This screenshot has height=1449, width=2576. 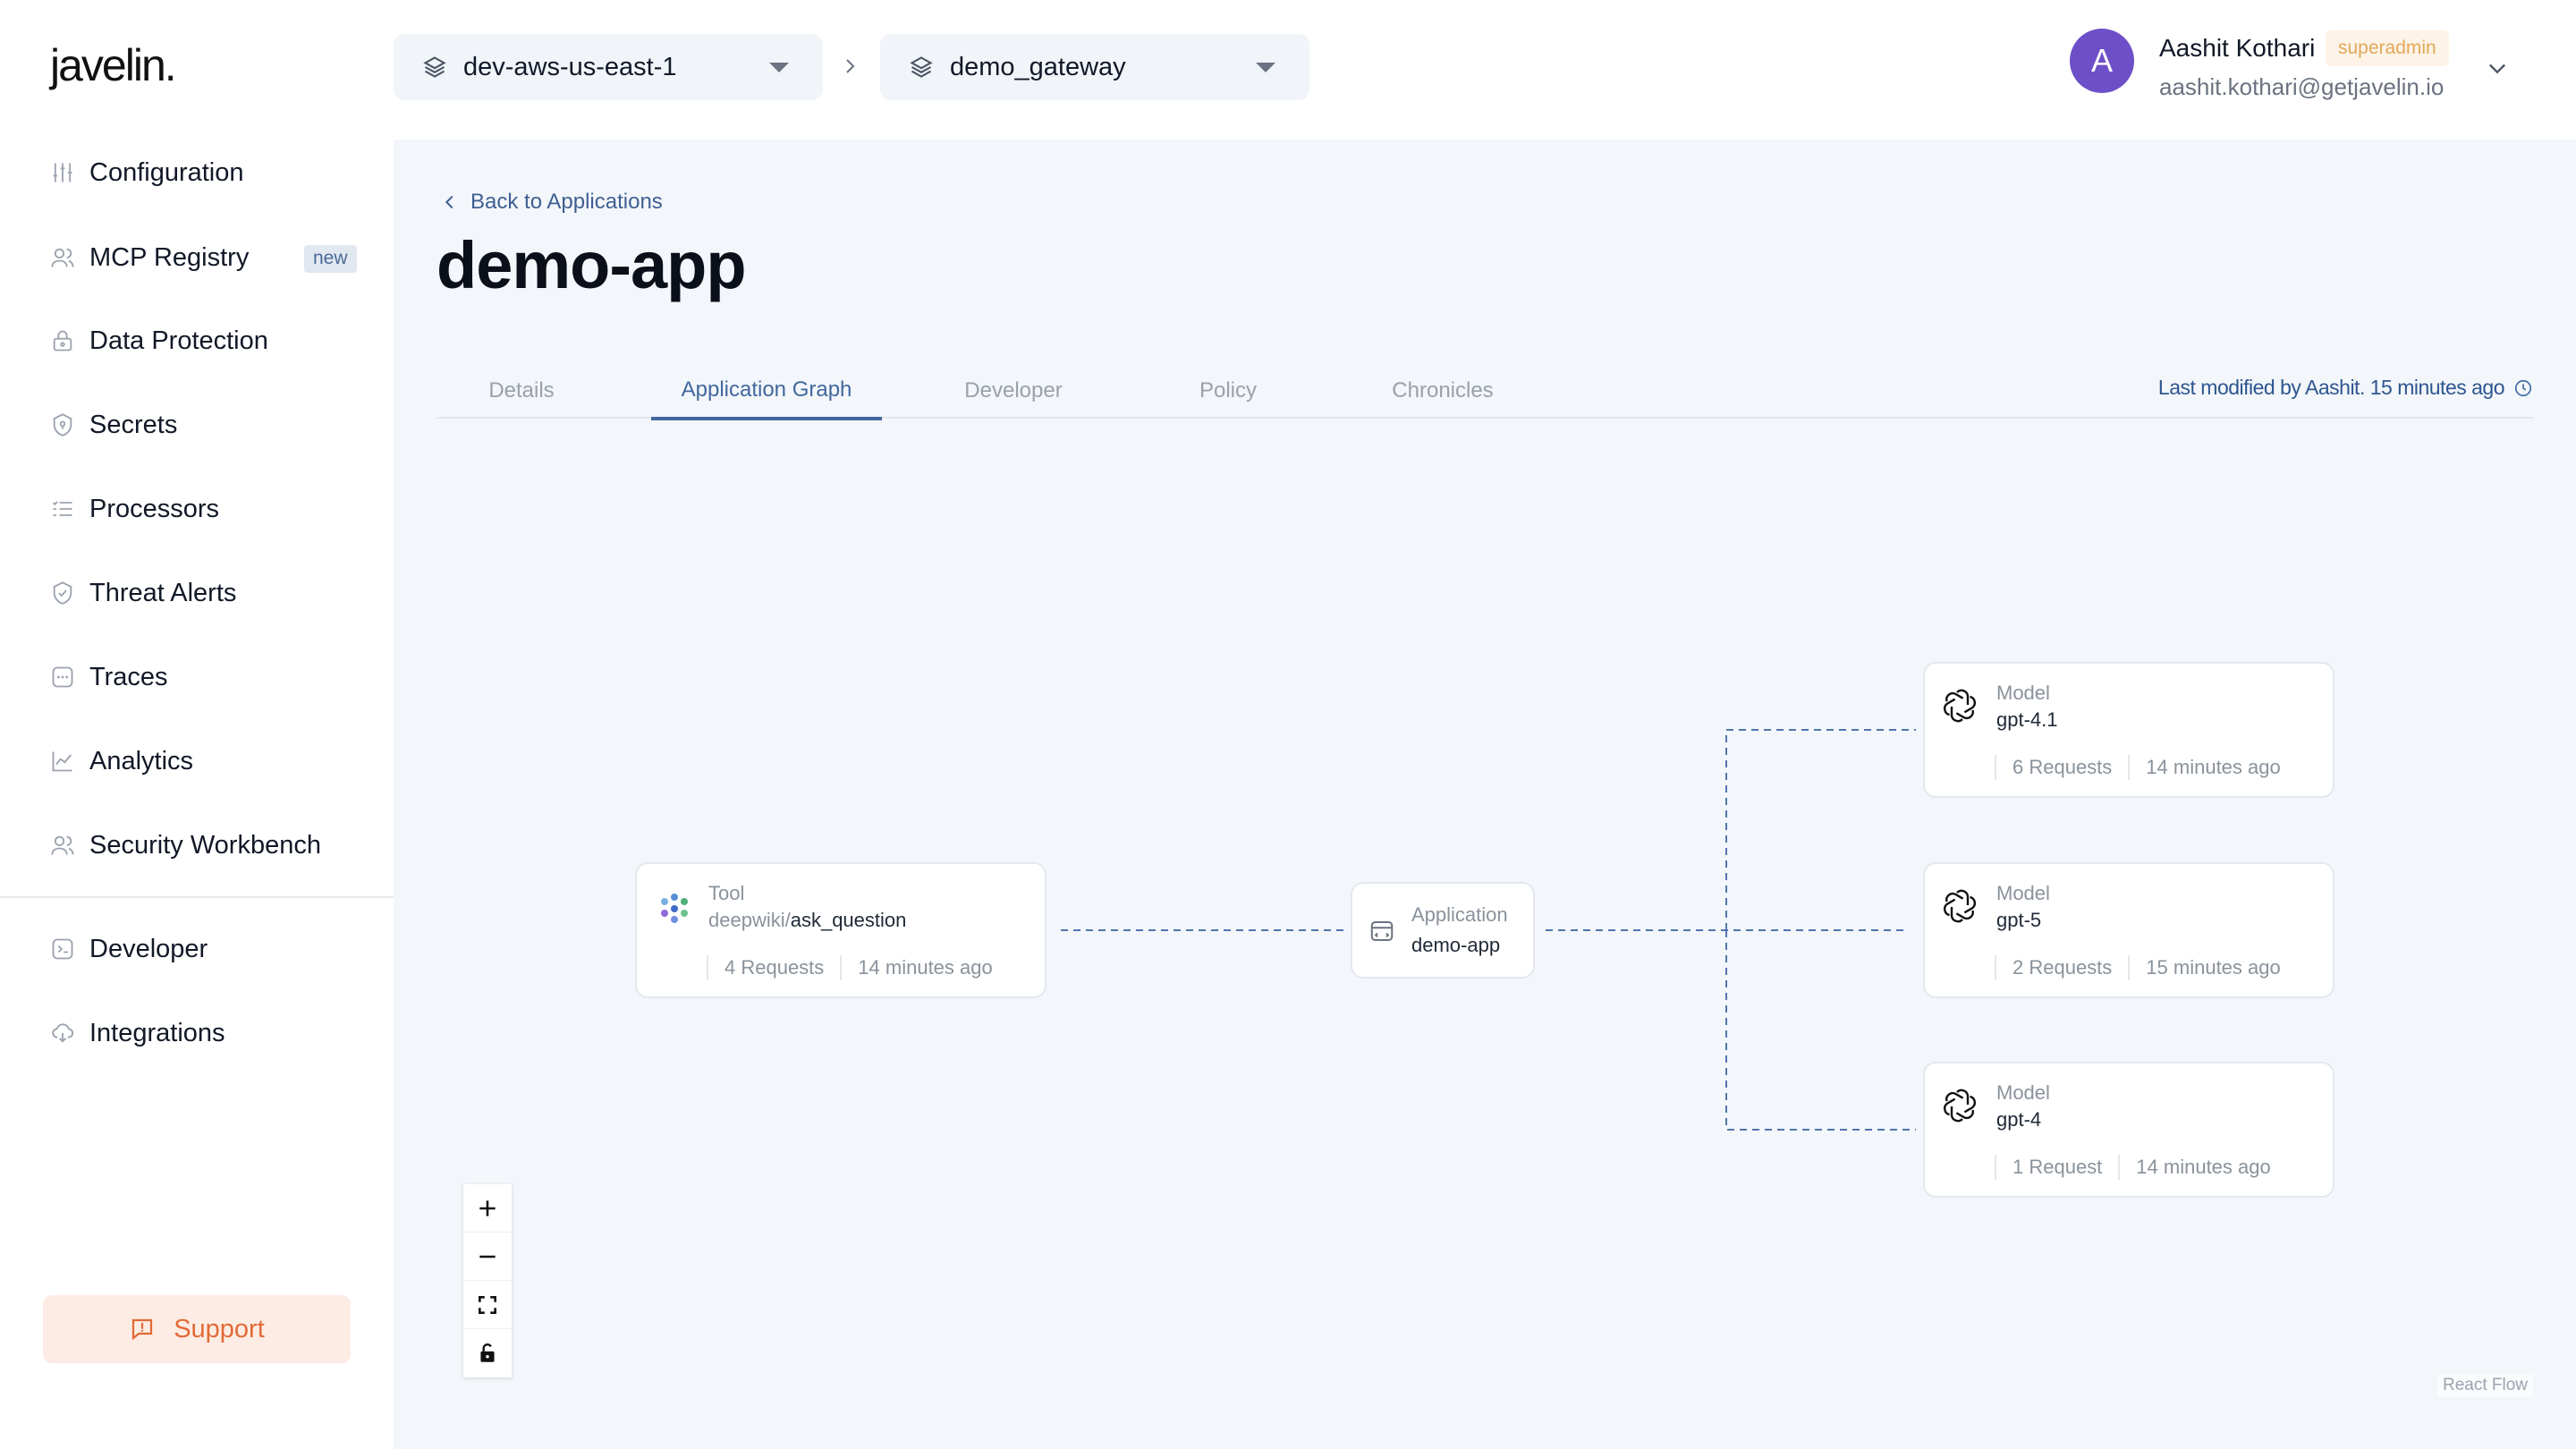 I want to click on application-window-icon, so click(x=1382, y=931).